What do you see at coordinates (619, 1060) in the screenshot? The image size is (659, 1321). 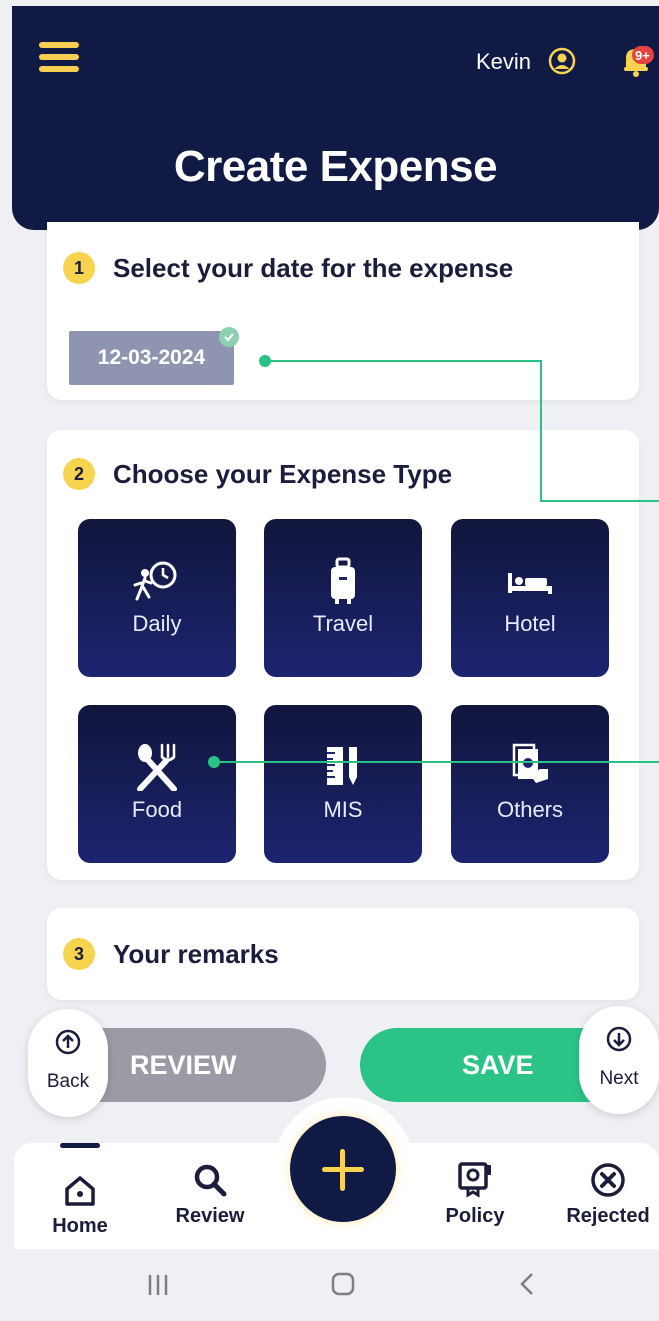 I see `next-button: Next` at bounding box center [619, 1060].